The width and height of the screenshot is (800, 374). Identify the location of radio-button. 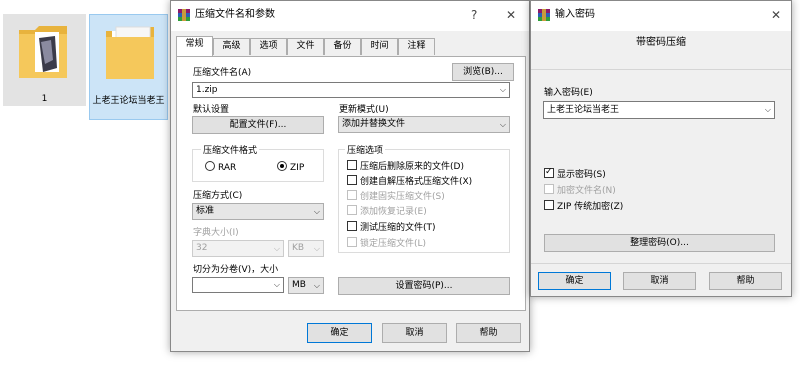
(210, 166).